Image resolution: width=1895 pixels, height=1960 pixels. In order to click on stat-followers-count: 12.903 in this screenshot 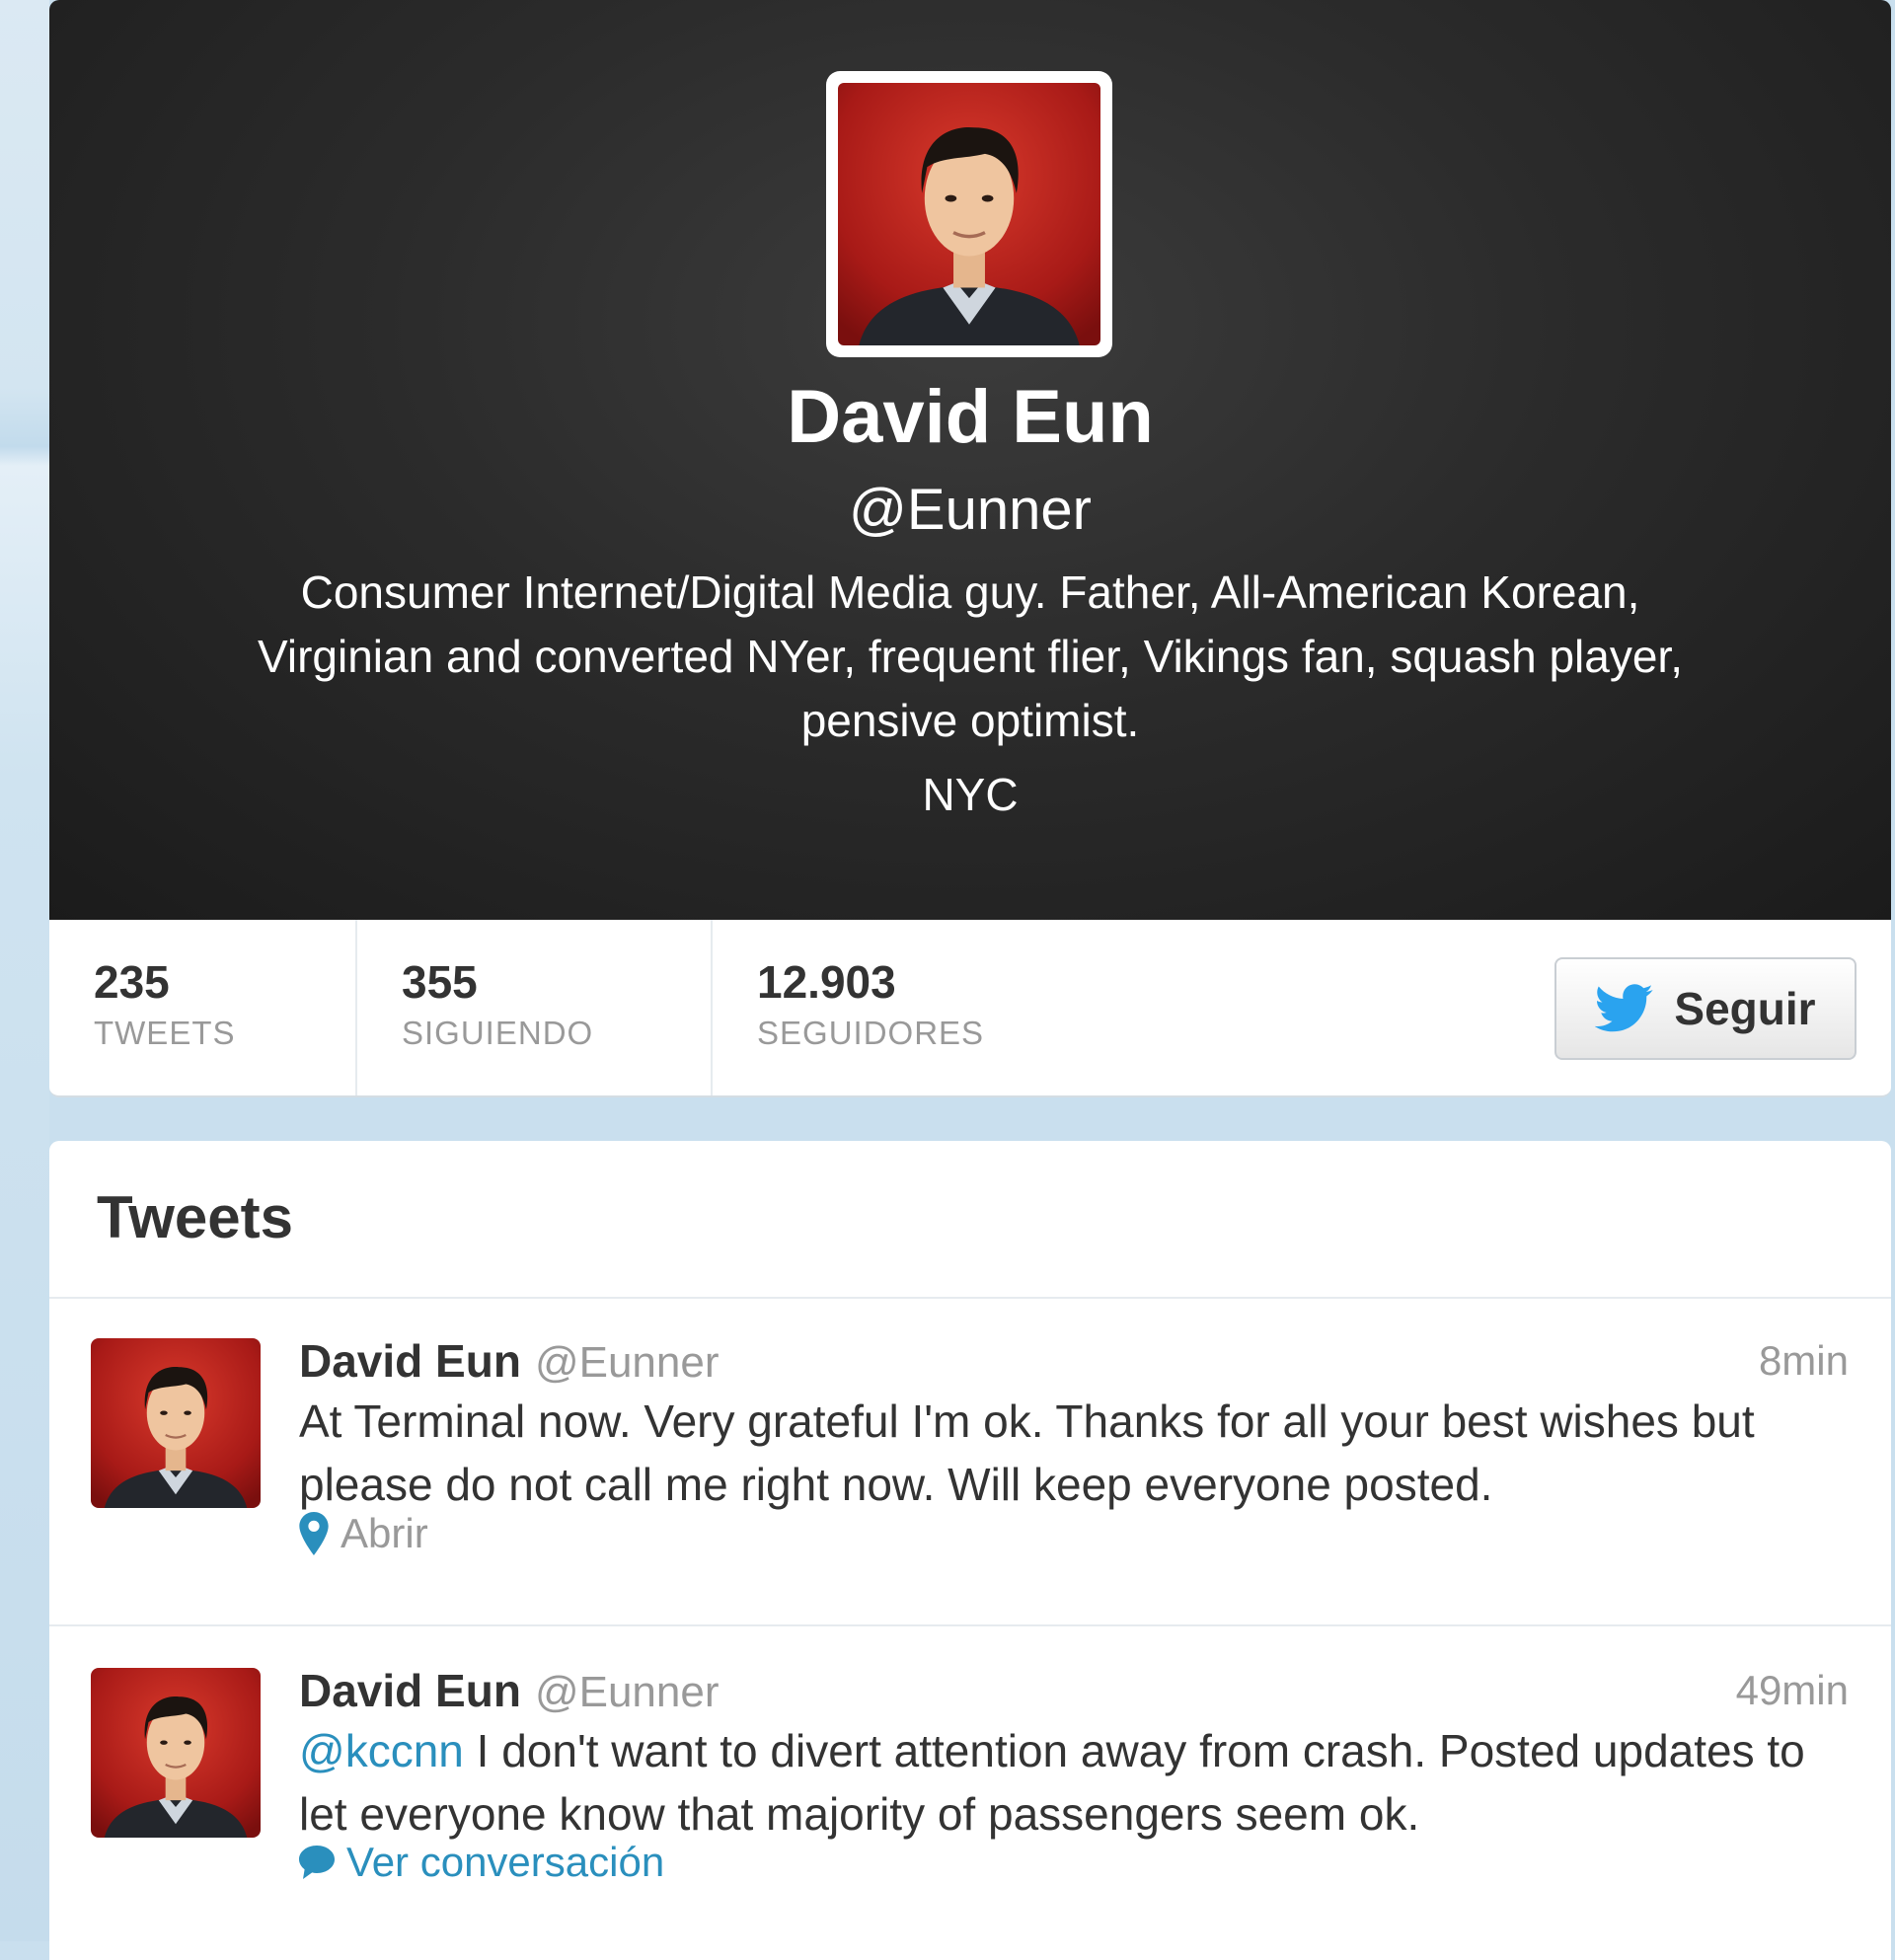, I will do `click(826, 982)`.